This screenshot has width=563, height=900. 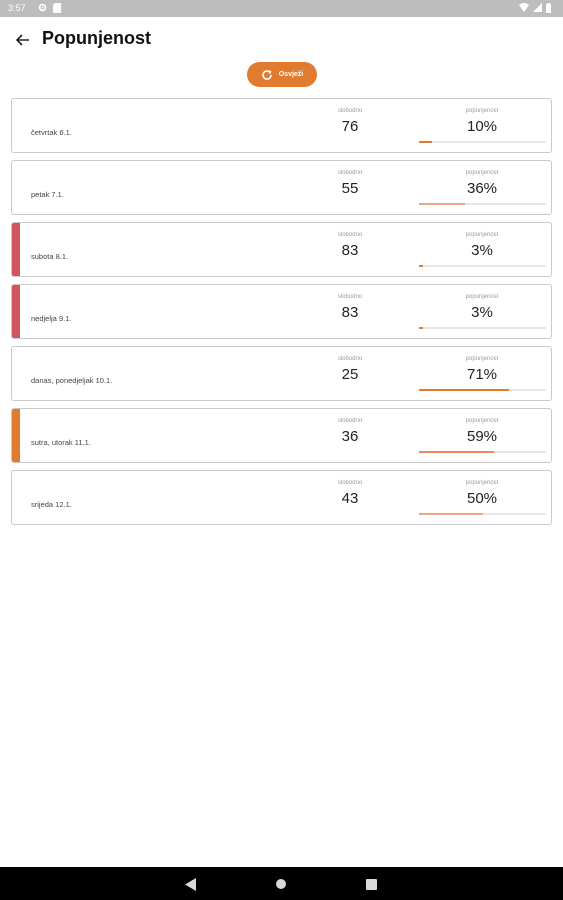 I want to click on day-label: danas, ponedjeljak 10.1., so click(x=72, y=380).